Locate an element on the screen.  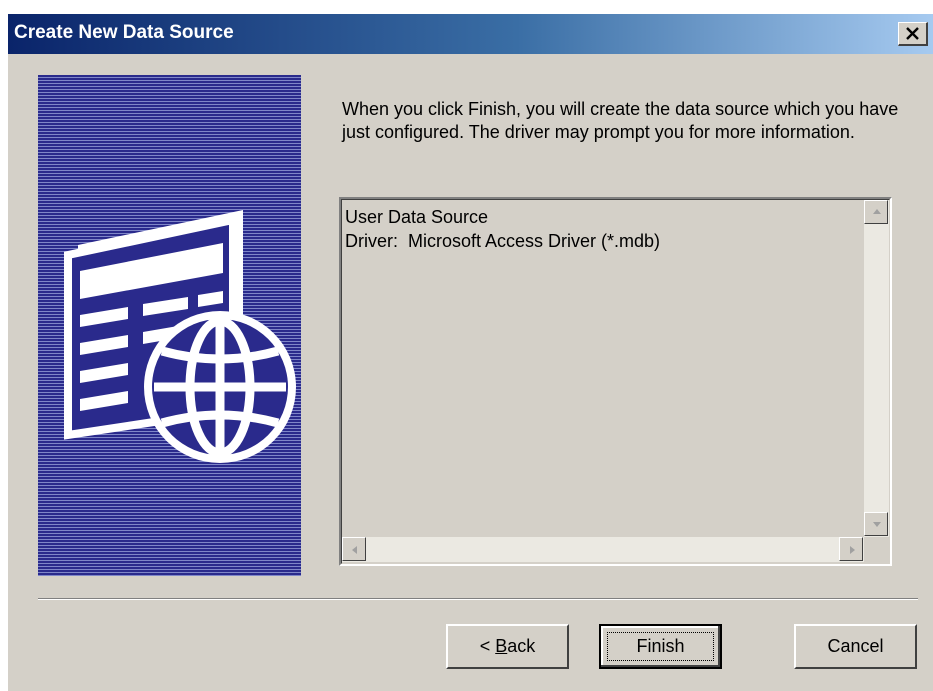
vertical-scrollbar is located at coordinates (876, 368).